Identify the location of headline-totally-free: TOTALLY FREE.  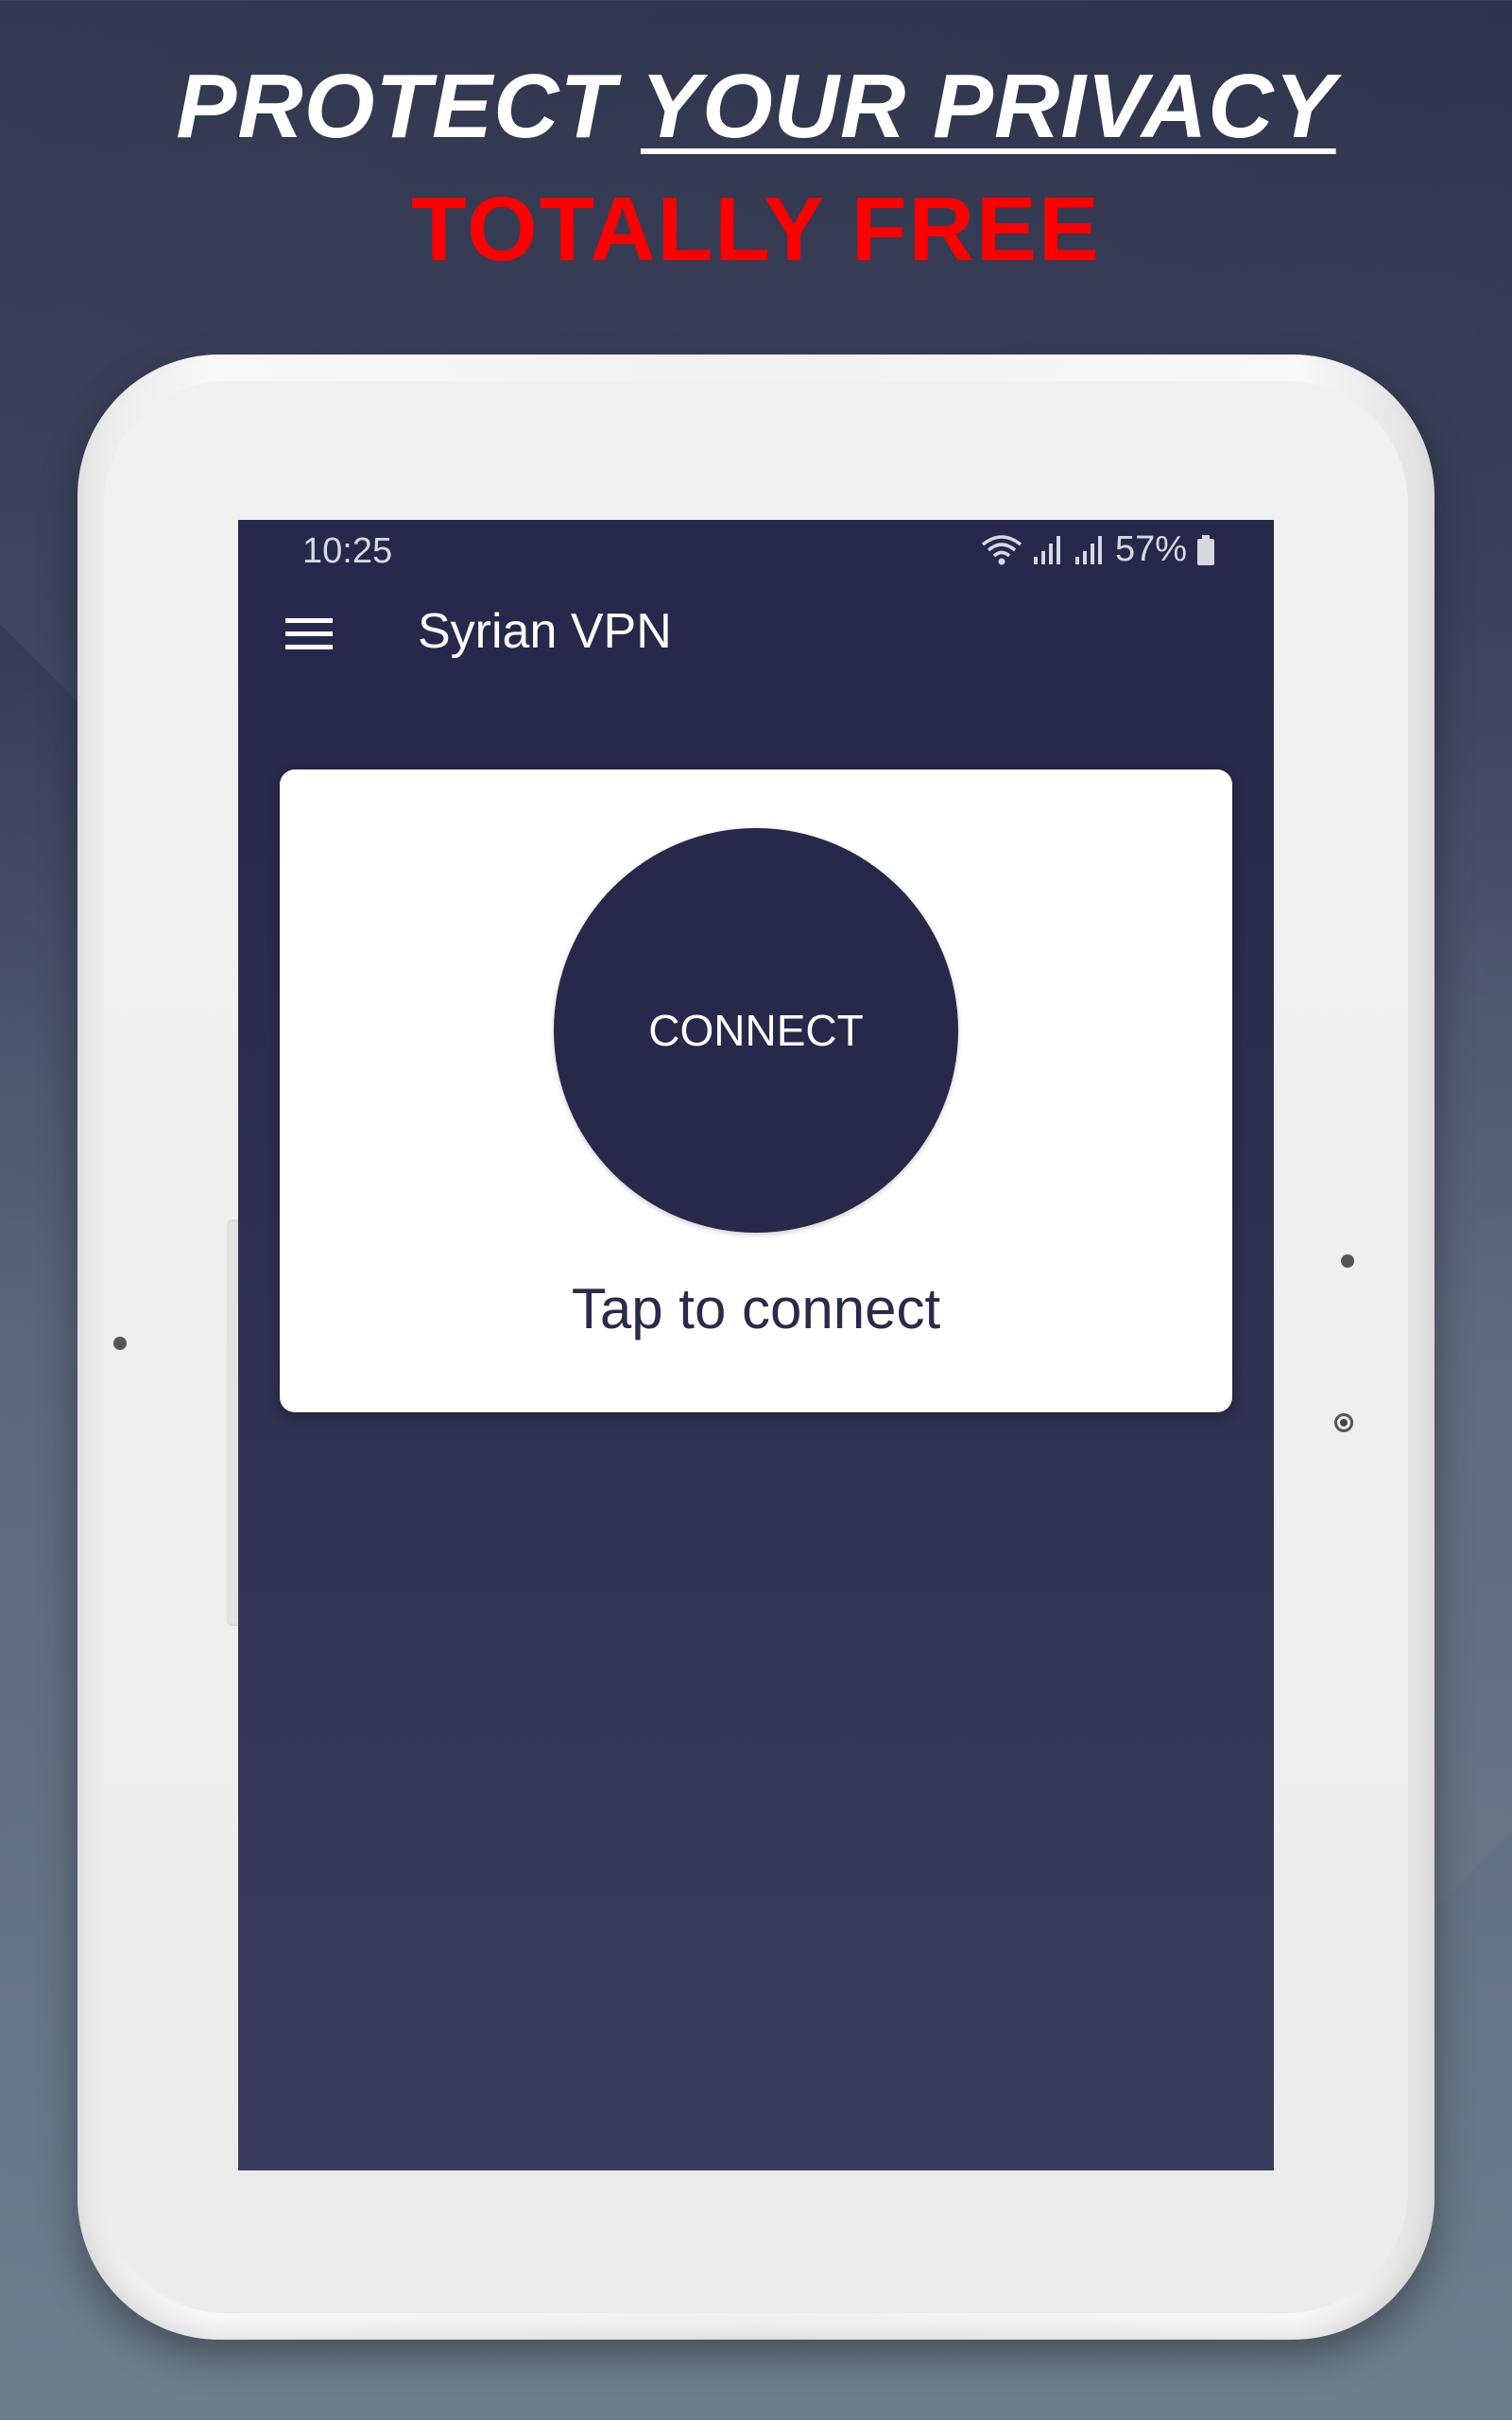
(756, 229).